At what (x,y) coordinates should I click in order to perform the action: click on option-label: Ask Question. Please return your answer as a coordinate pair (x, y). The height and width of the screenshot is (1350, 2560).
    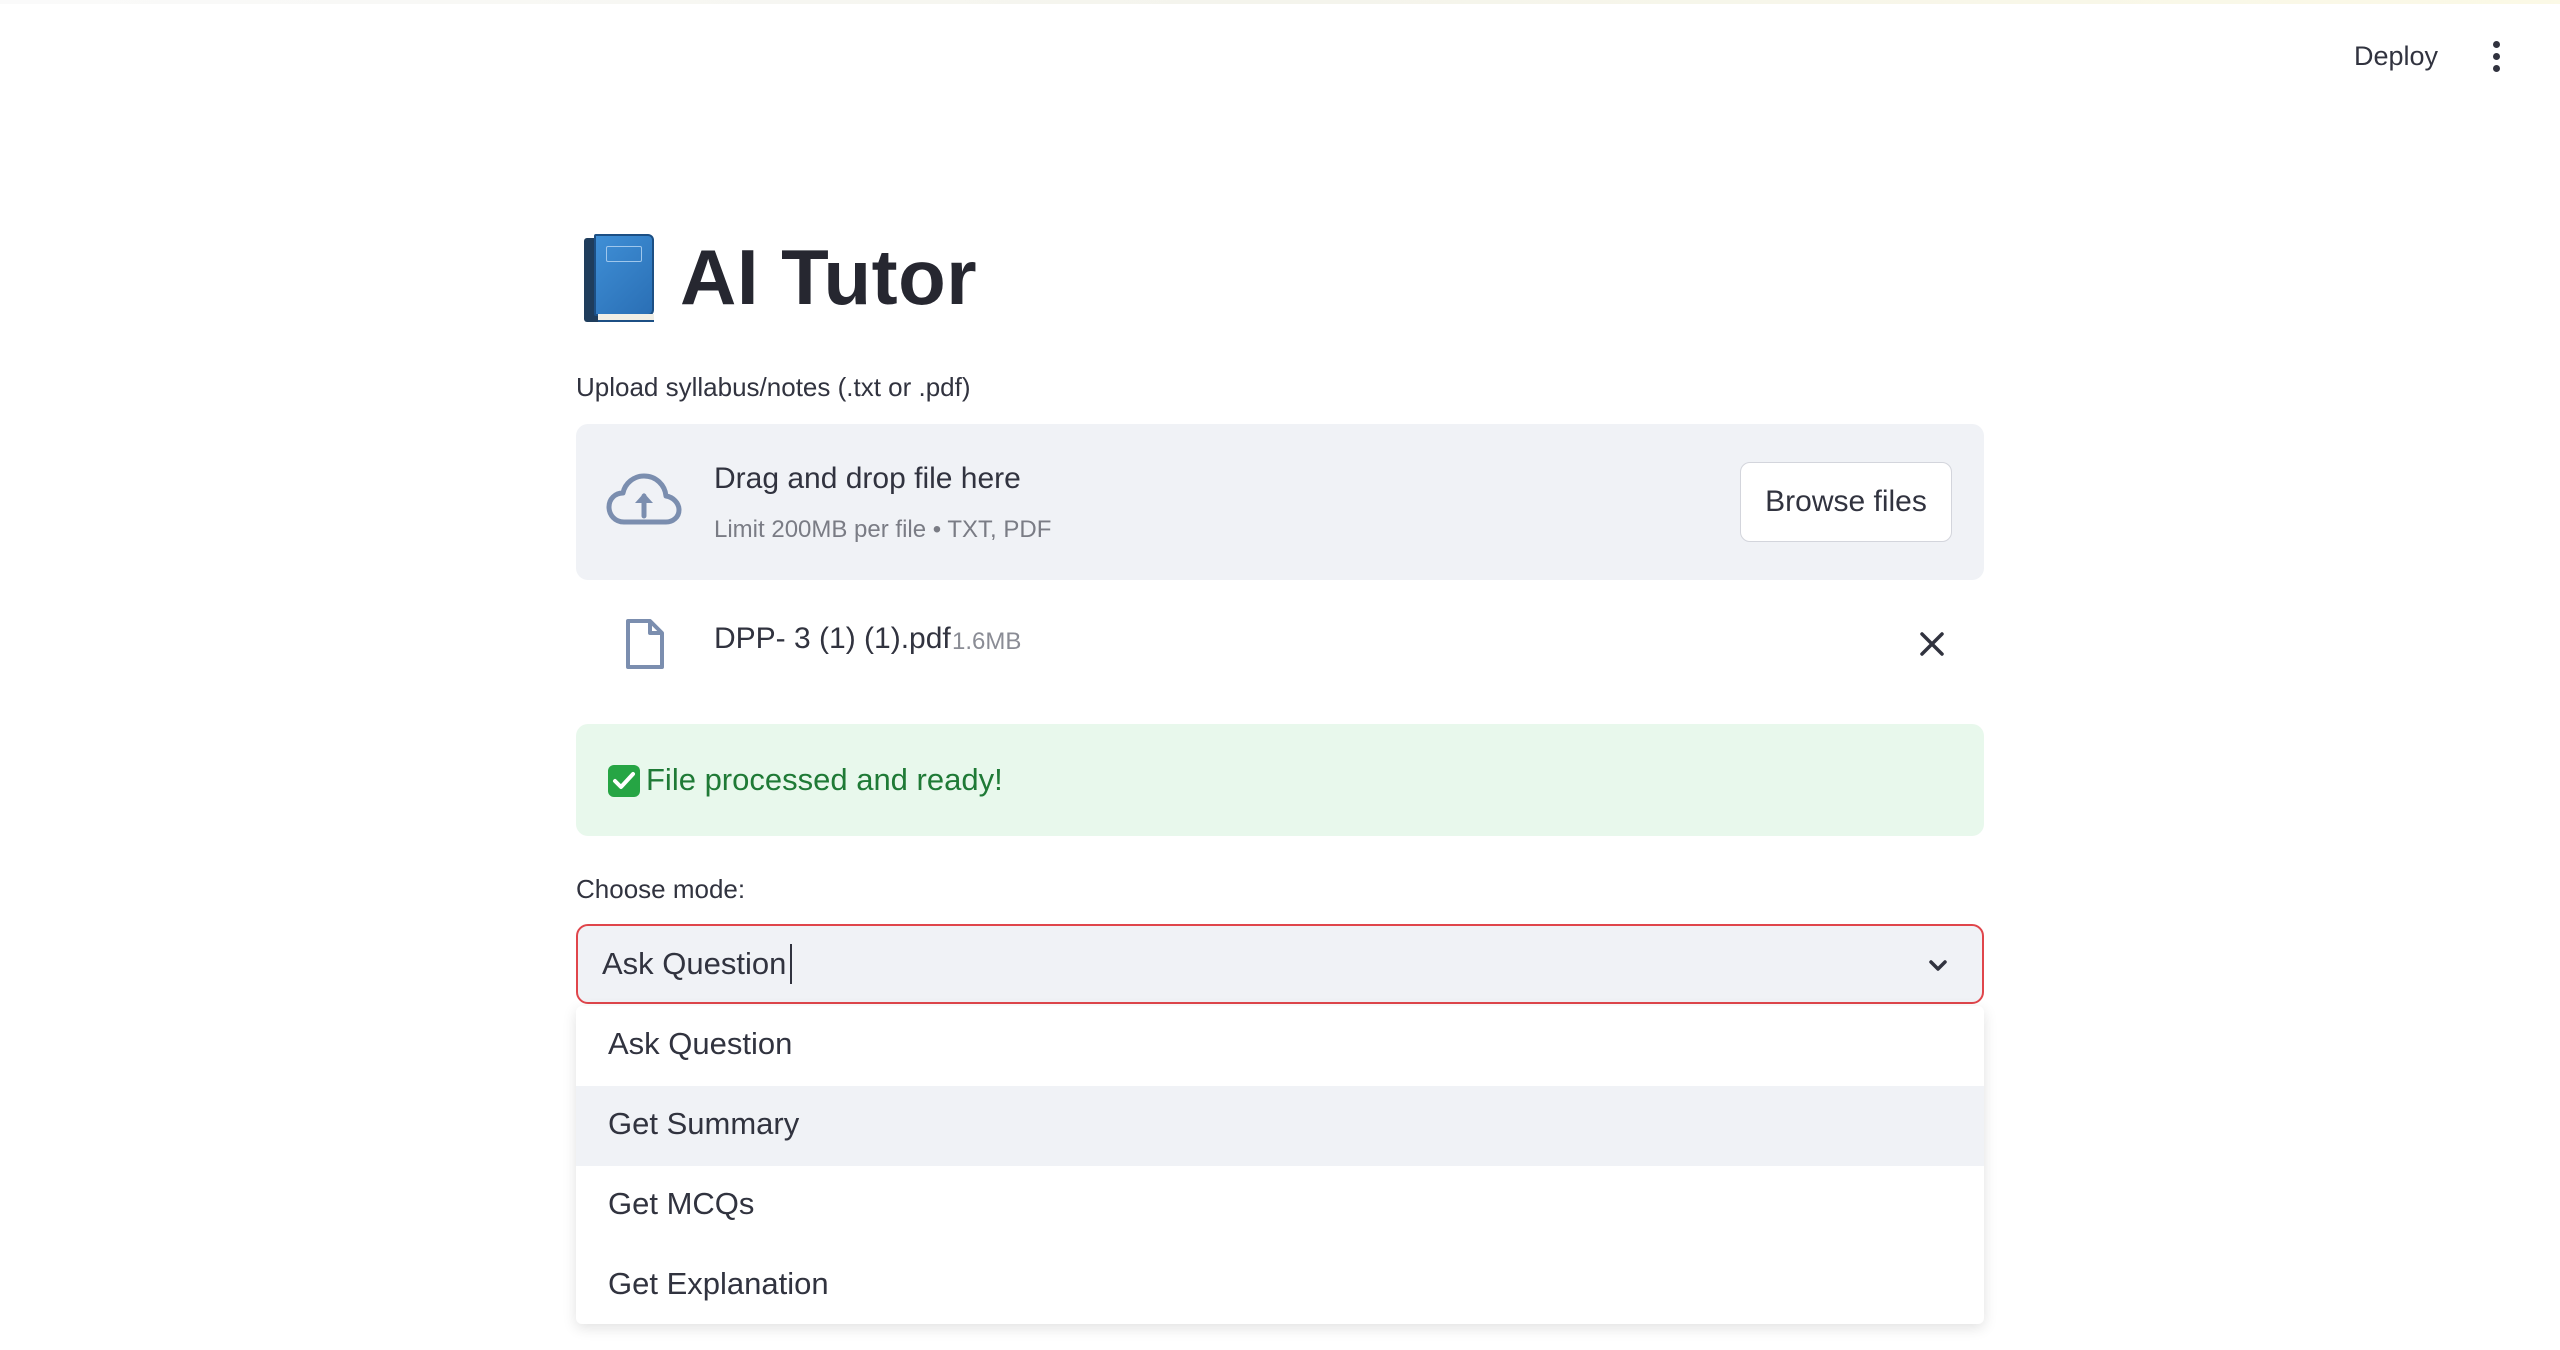
    Looking at the image, I should click on (700, 1043).